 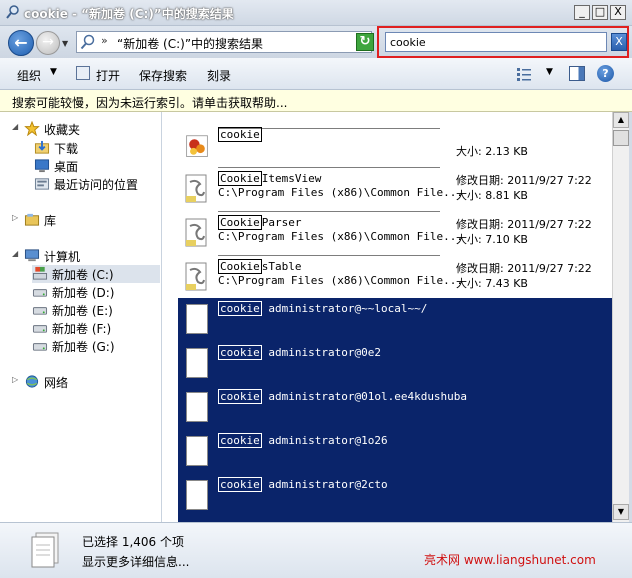 What do you see at coordinates (42, 184) in the screenshot?
I see `recent-places-icon` at bounding box center [42, 184].